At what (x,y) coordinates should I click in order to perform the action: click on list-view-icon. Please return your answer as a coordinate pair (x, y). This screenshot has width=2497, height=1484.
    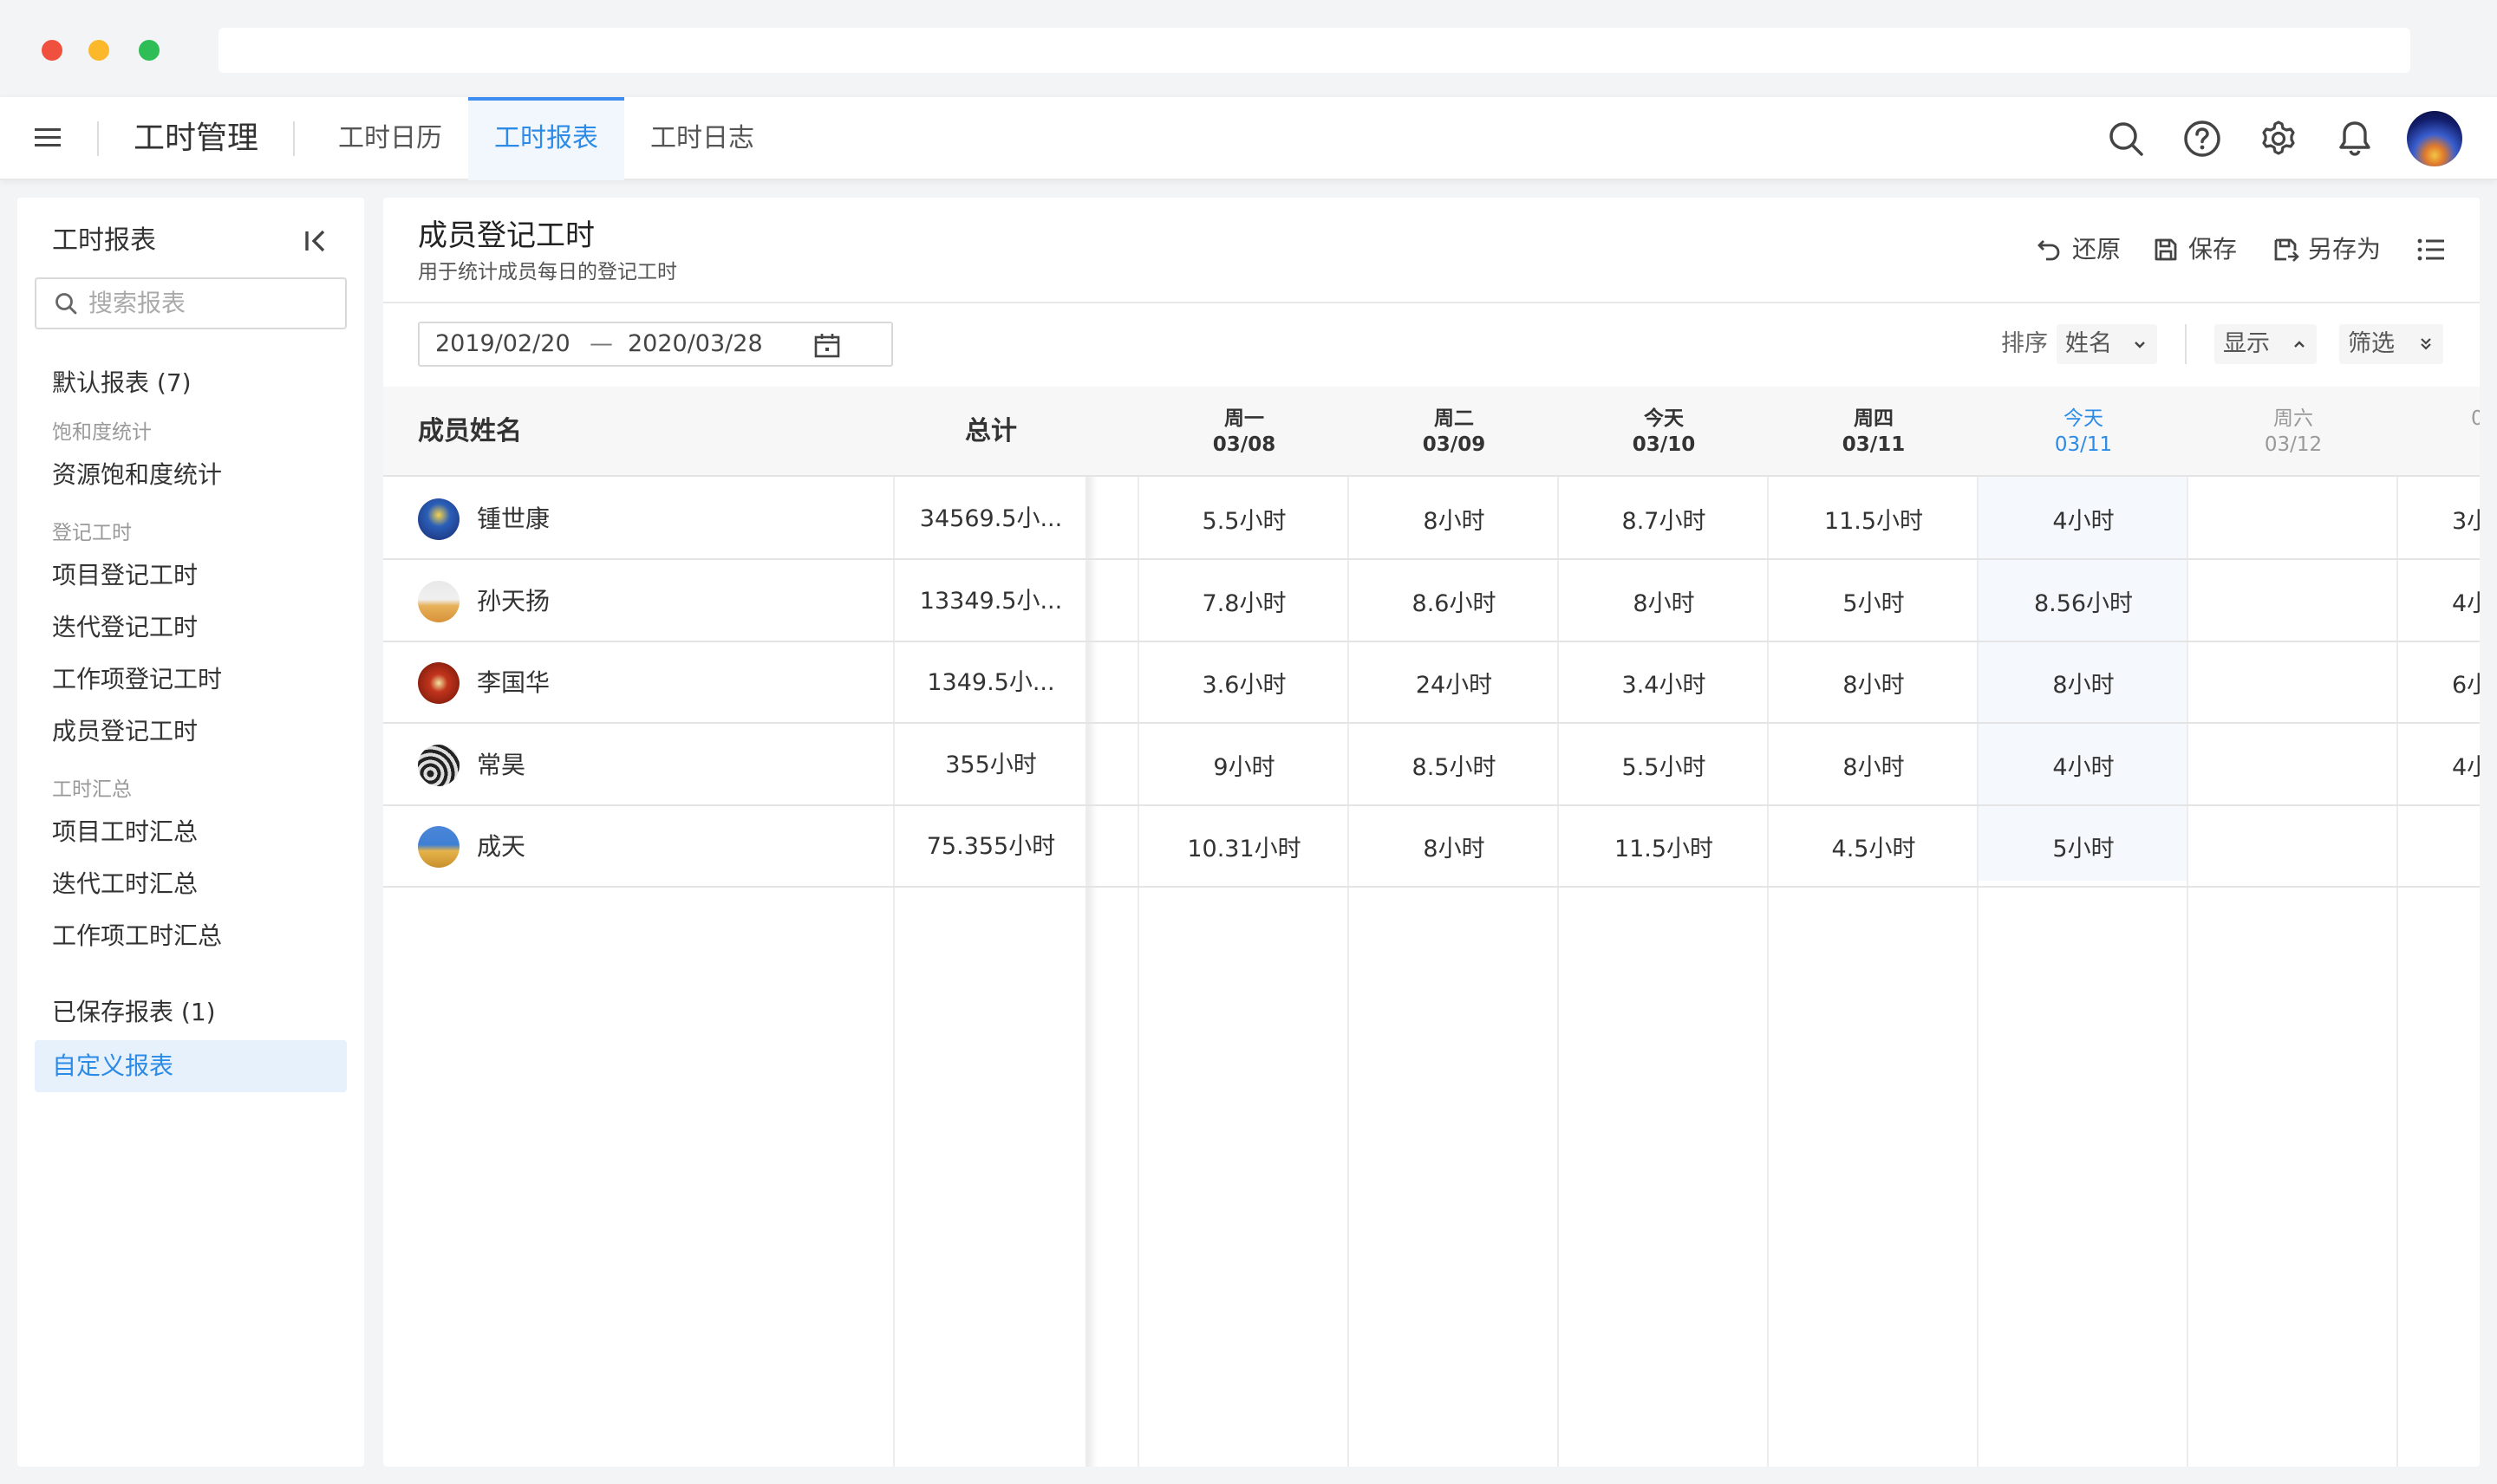
    Looking at the image, I should click on (2431, 249).